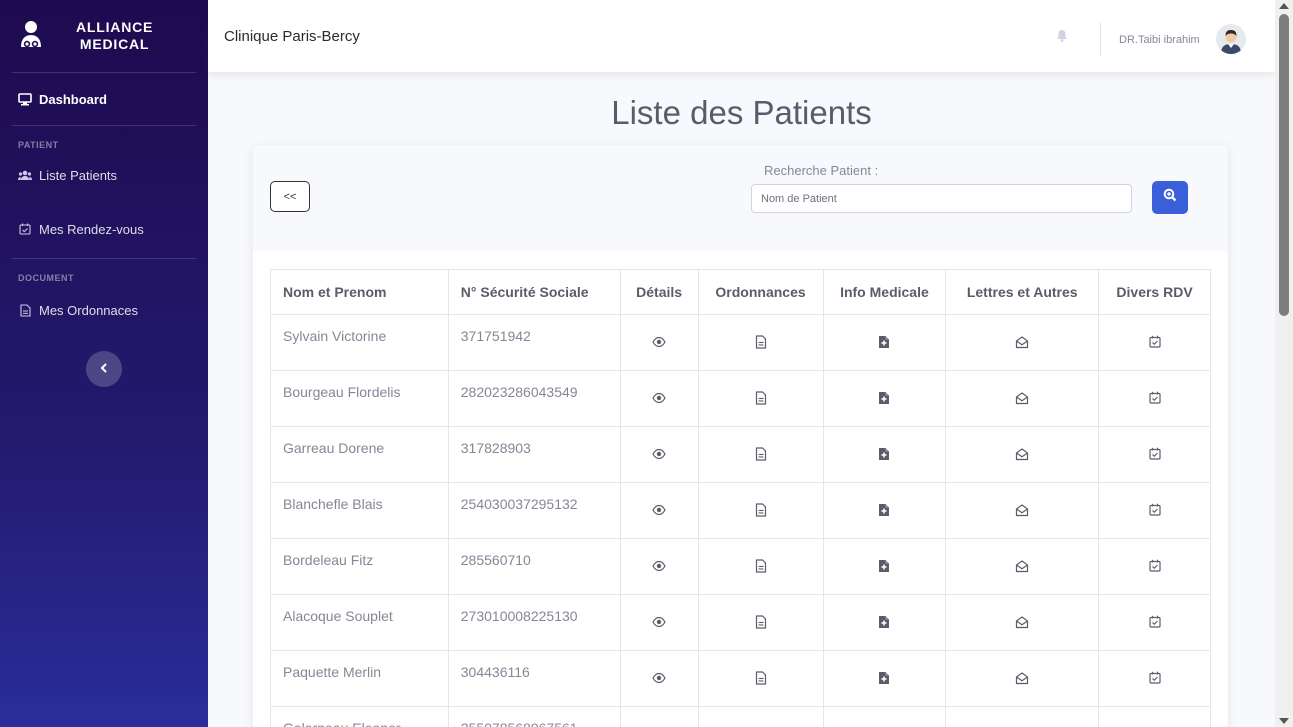 The height and width of the screenshot is (727, 1293). What do you see at coordinates (114, 44) in the screenshot?
I see `brand-line2: MEDICAL` at bounding box center [114, 44].